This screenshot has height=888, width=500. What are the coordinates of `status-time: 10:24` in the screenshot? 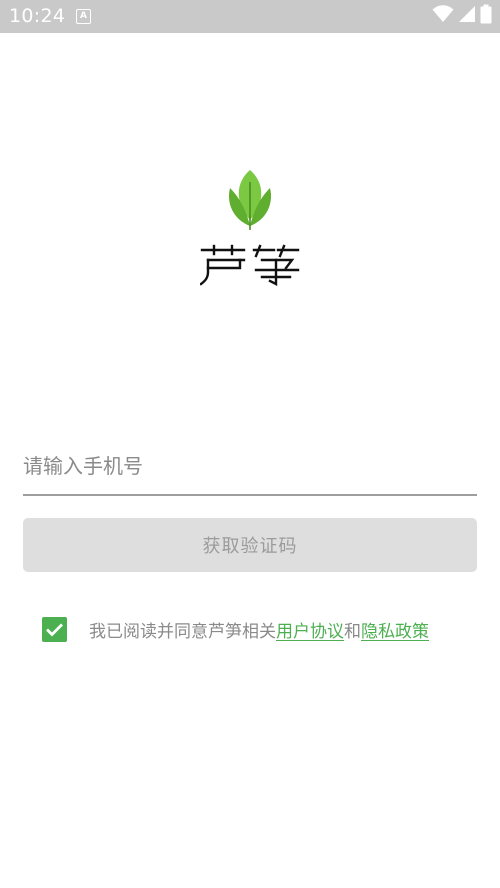 It's located at (37, 16).